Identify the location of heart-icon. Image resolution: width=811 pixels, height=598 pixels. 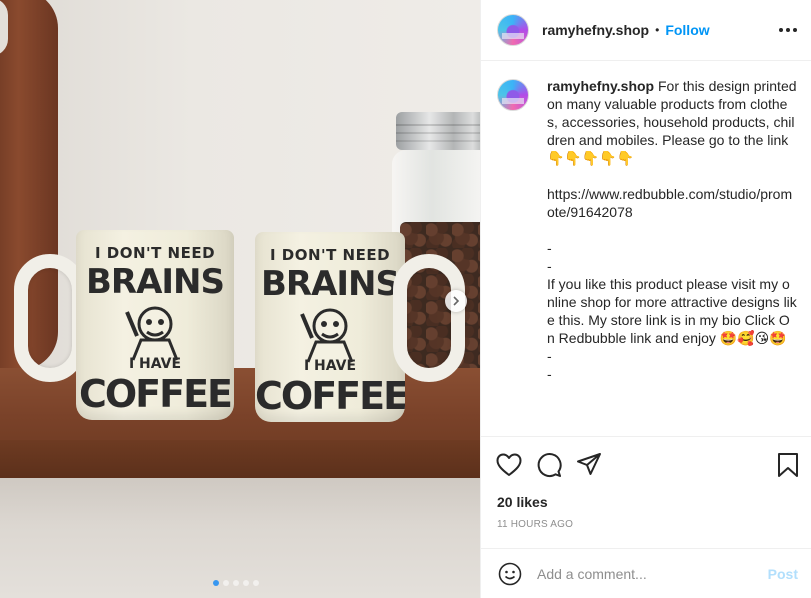
(509, 464).